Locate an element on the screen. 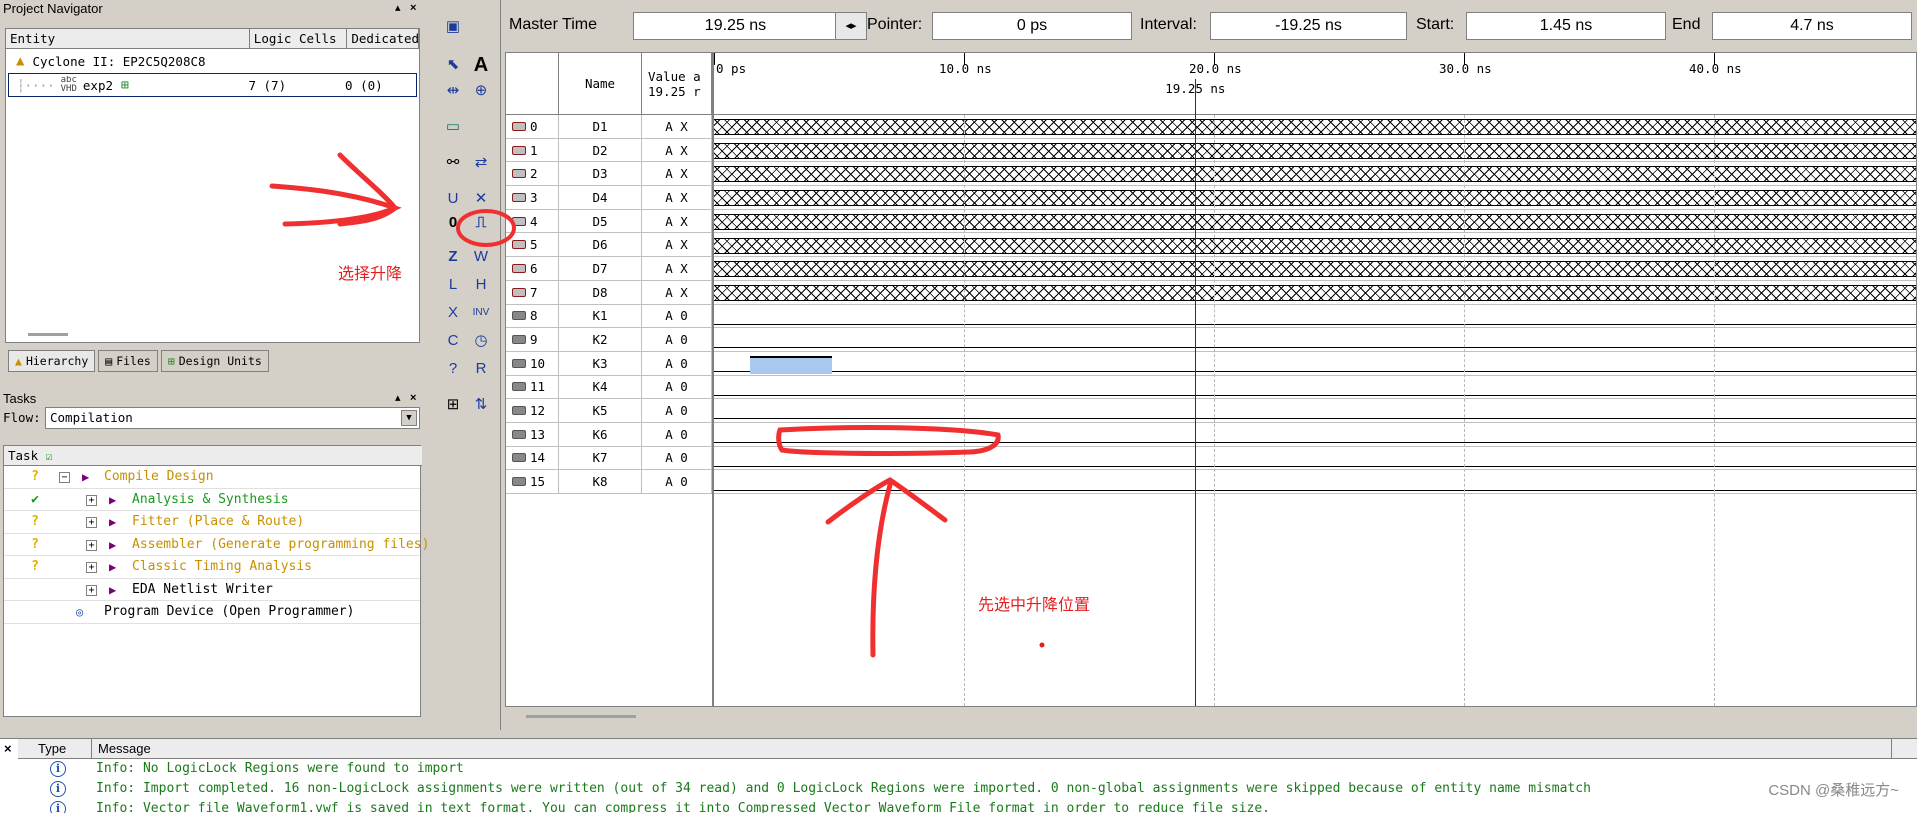 The image size is (1917, 813). forcing-high-icon: ⎍ is located at coordinates (481, 223).